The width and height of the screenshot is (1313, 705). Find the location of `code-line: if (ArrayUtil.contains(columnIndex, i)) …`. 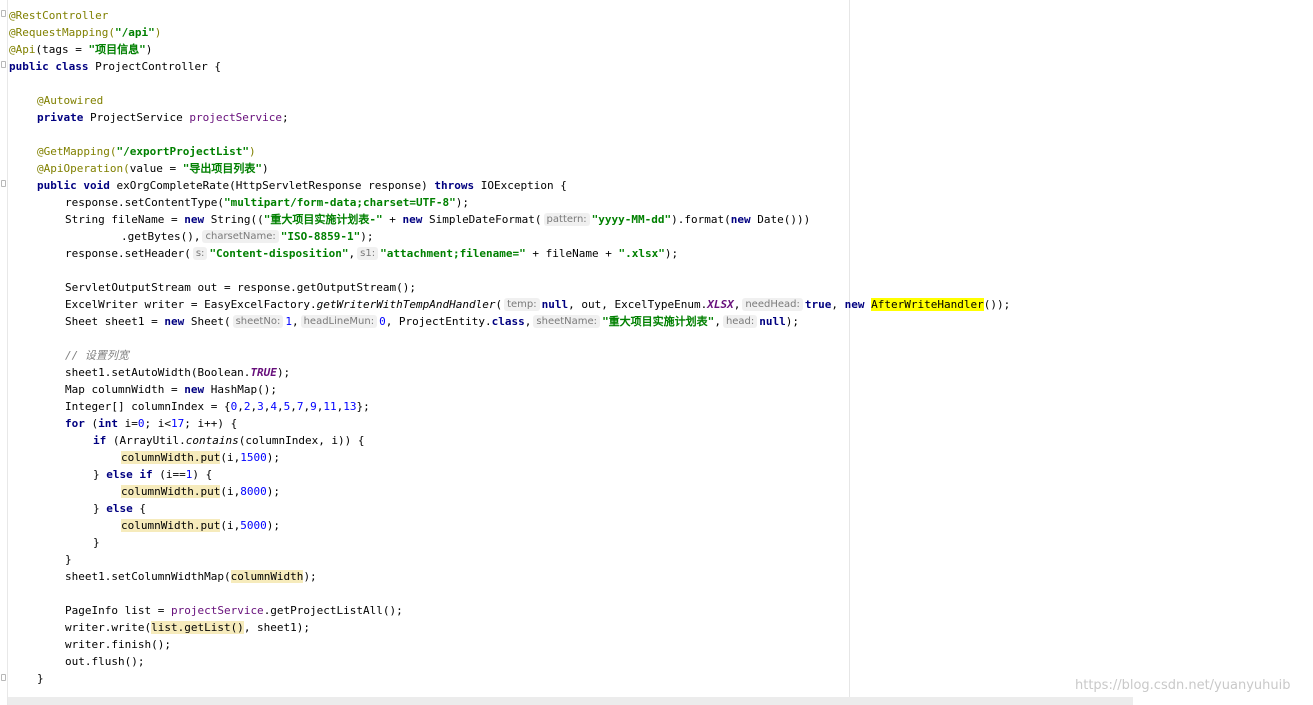

code-line: if (ArrayUtil.contains(columnIndex, i)) … is located at coordinates (229, 440).